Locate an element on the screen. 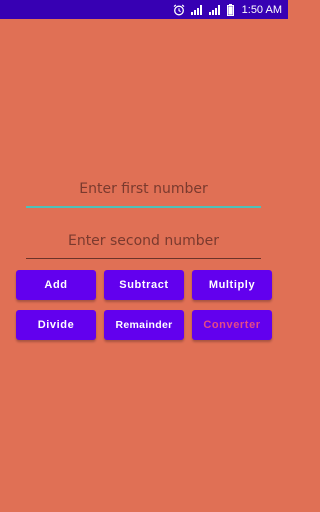 The height and width of the screenshot is (512, 320). second-number-underline is located at coordinates (143, 258).